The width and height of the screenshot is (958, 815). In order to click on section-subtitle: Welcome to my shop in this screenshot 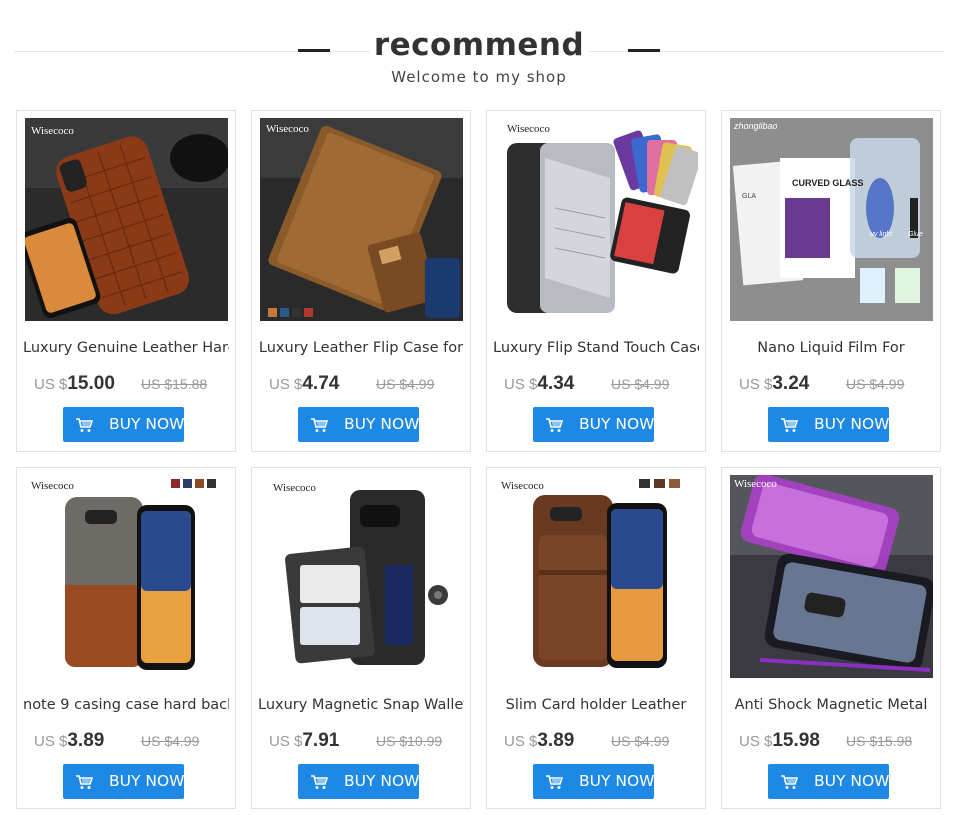, I will do `click(479, 77)`.